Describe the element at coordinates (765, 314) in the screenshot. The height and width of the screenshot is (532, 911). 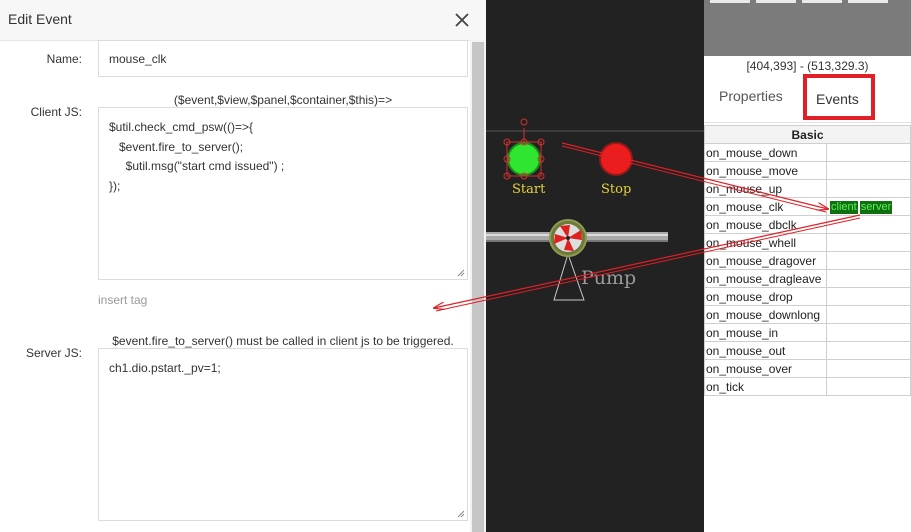
I see `event-name: on_mouse_downlong` at that location.